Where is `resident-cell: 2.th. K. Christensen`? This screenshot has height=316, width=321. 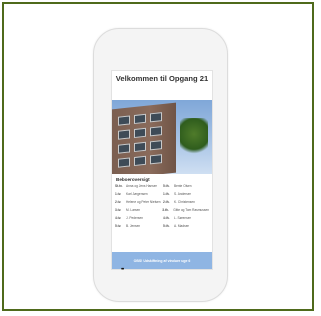 resident-cell: 2.th. K. Christensen is located at coordinates (186, 202).